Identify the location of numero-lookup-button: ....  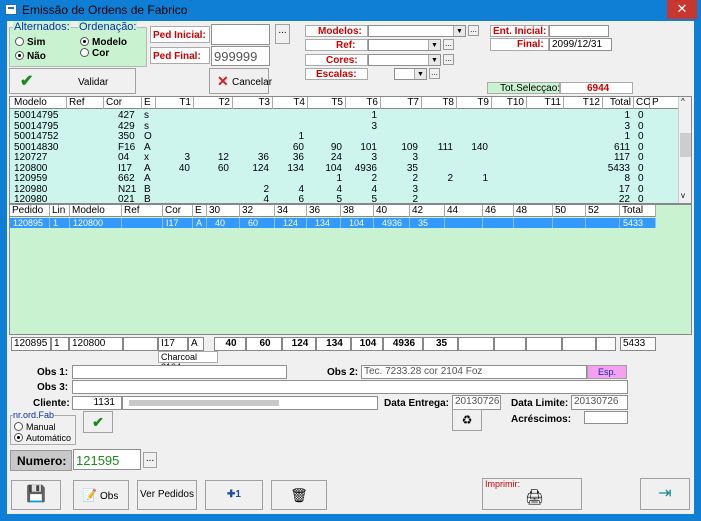
(150, 460).